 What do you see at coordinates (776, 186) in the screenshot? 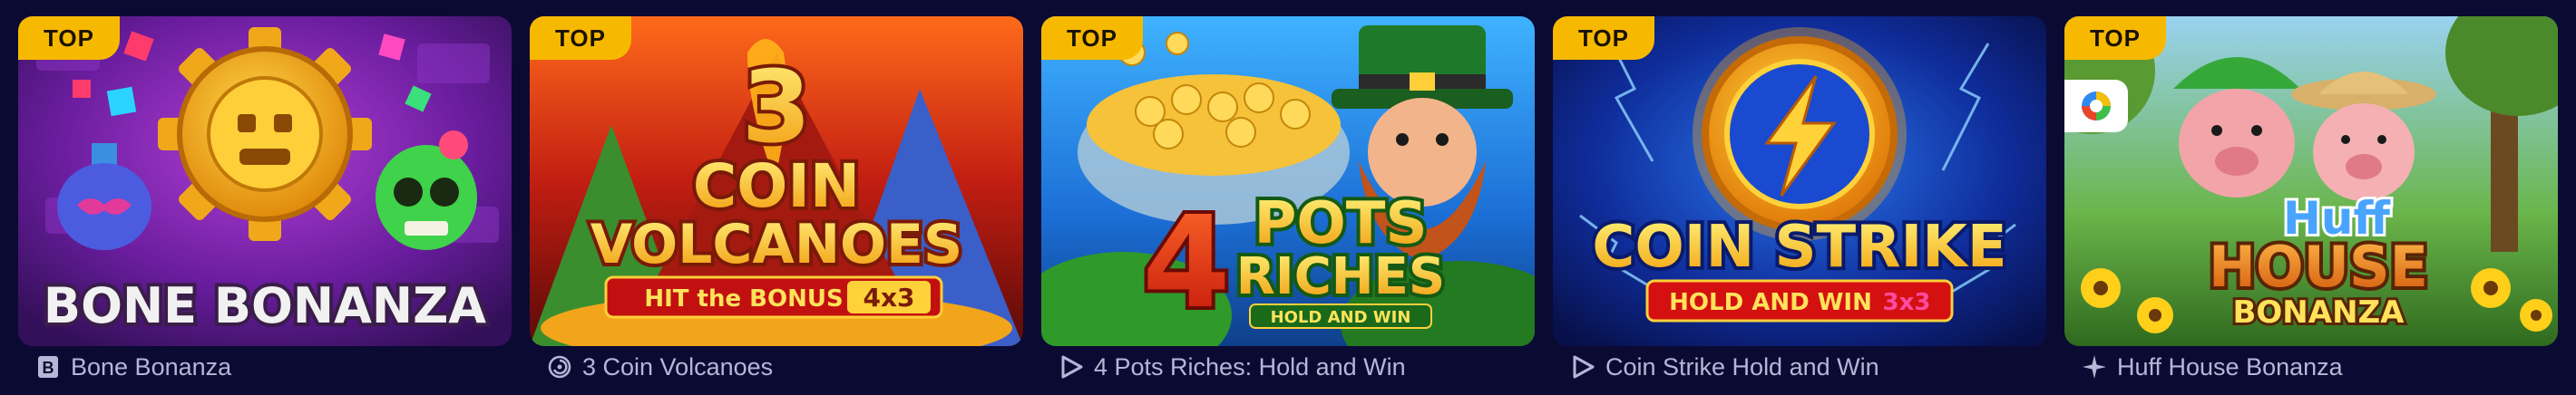
I see `art-title-line1: COIN` at bounding box center [776, 186].